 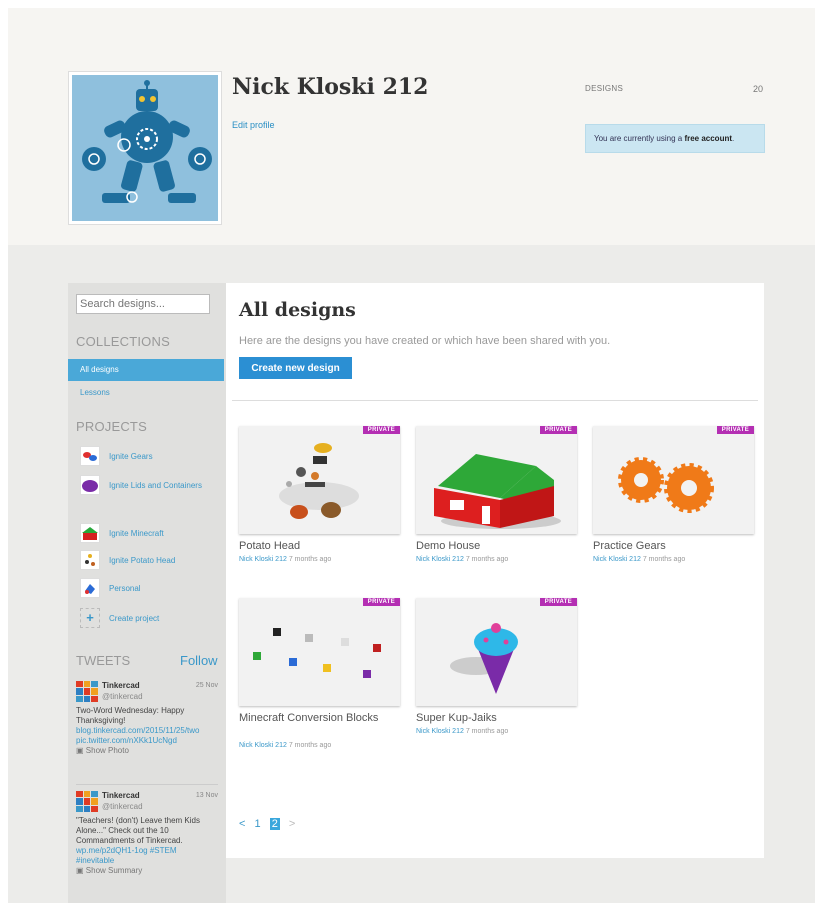 What do you see at coordinates (497, 718) in the screenshot?
I see `design-title: Super Kup-Jaiks` at bounding box center [497, 718].